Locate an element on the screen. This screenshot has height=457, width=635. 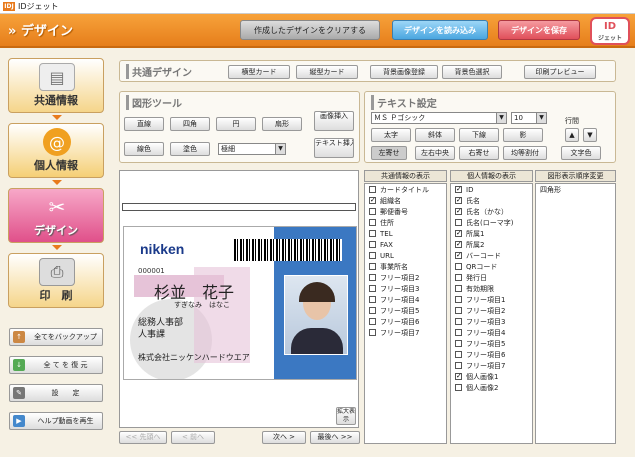
sector-tool-button: 扇形 is located at coordinates (282, 124).